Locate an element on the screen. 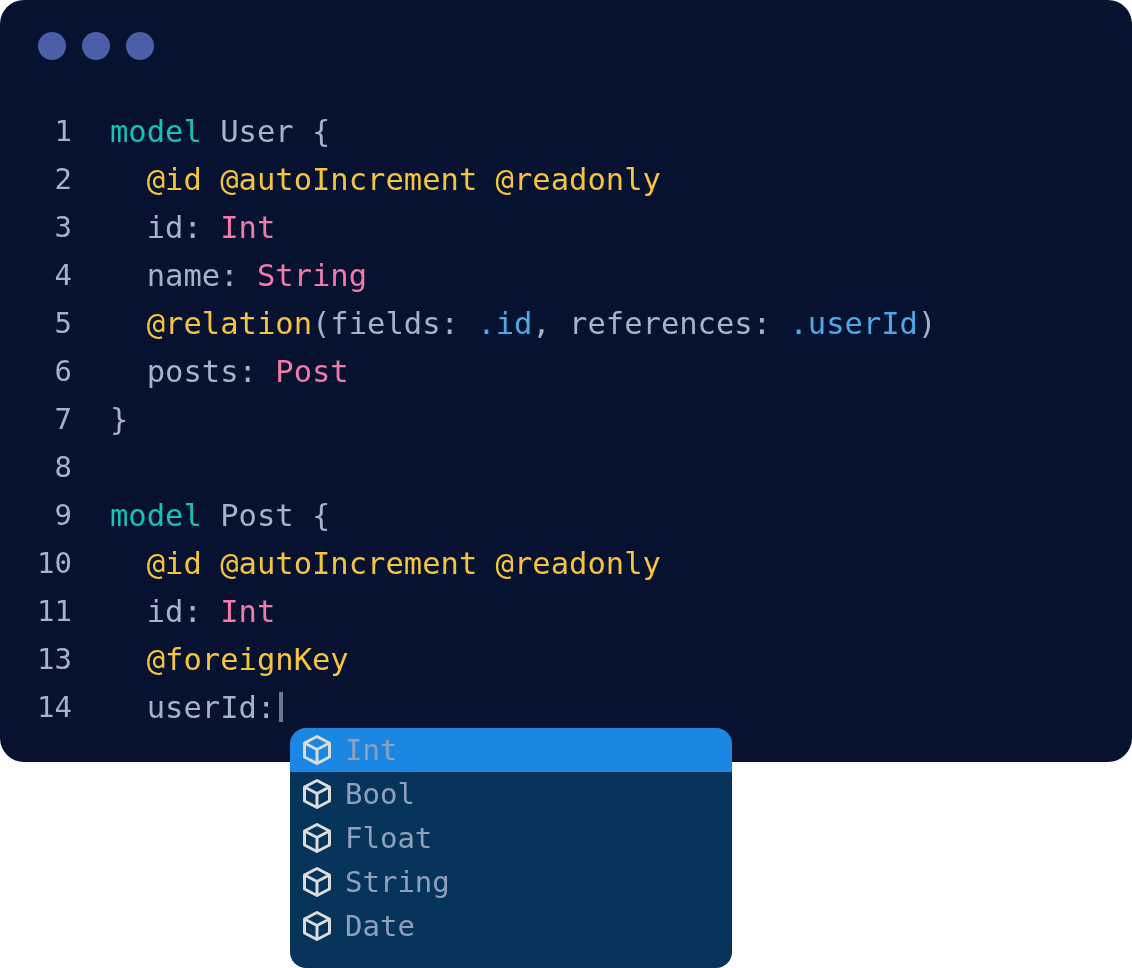 This screenshot has height=968, width=1132. line-number: 14 is located at coordinates (54, 707).